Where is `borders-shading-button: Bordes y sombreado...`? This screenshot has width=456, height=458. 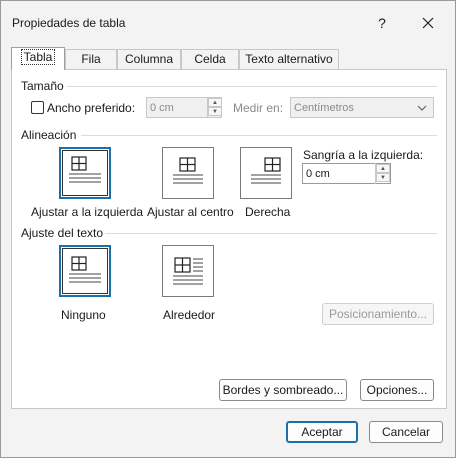 borders-shading-button: Bordes y sombreado... is located at coordinates (283, 390).